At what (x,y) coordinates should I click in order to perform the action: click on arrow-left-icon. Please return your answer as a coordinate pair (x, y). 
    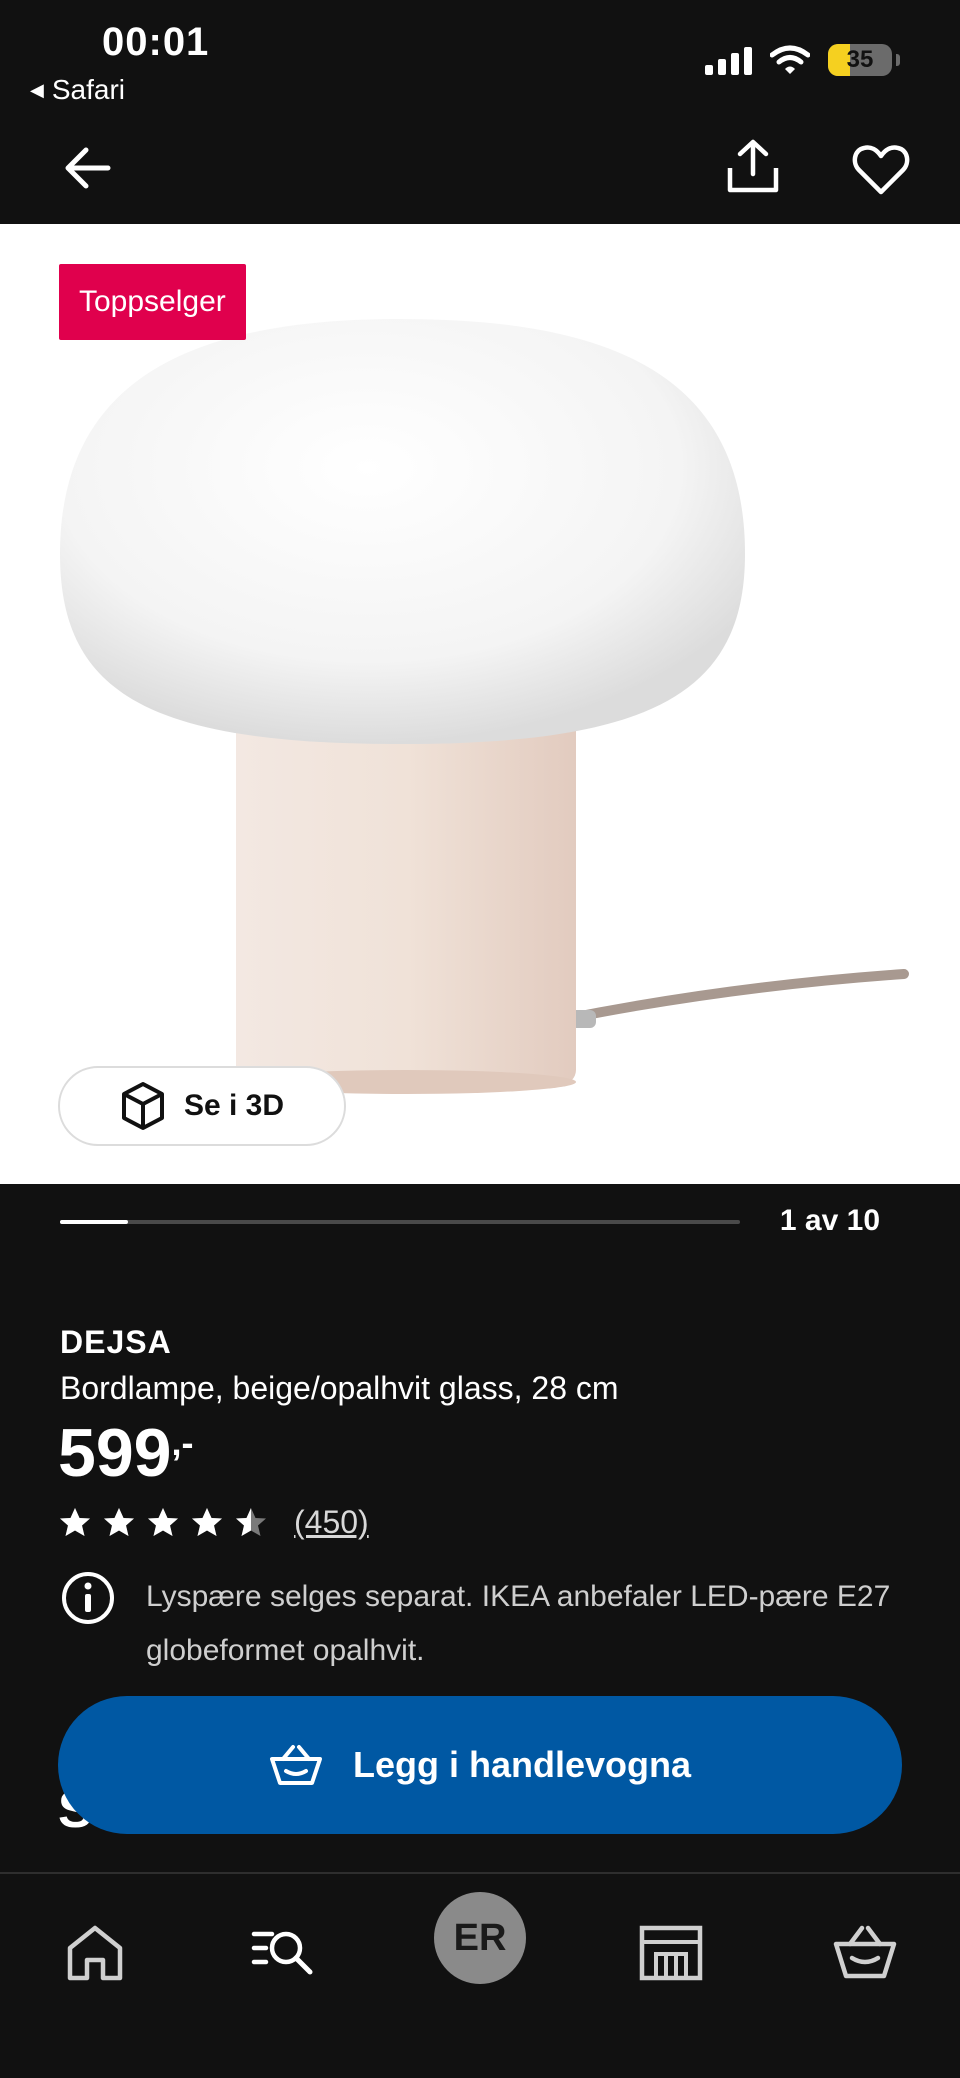
    Looking at the image, I should click on (88, 168).